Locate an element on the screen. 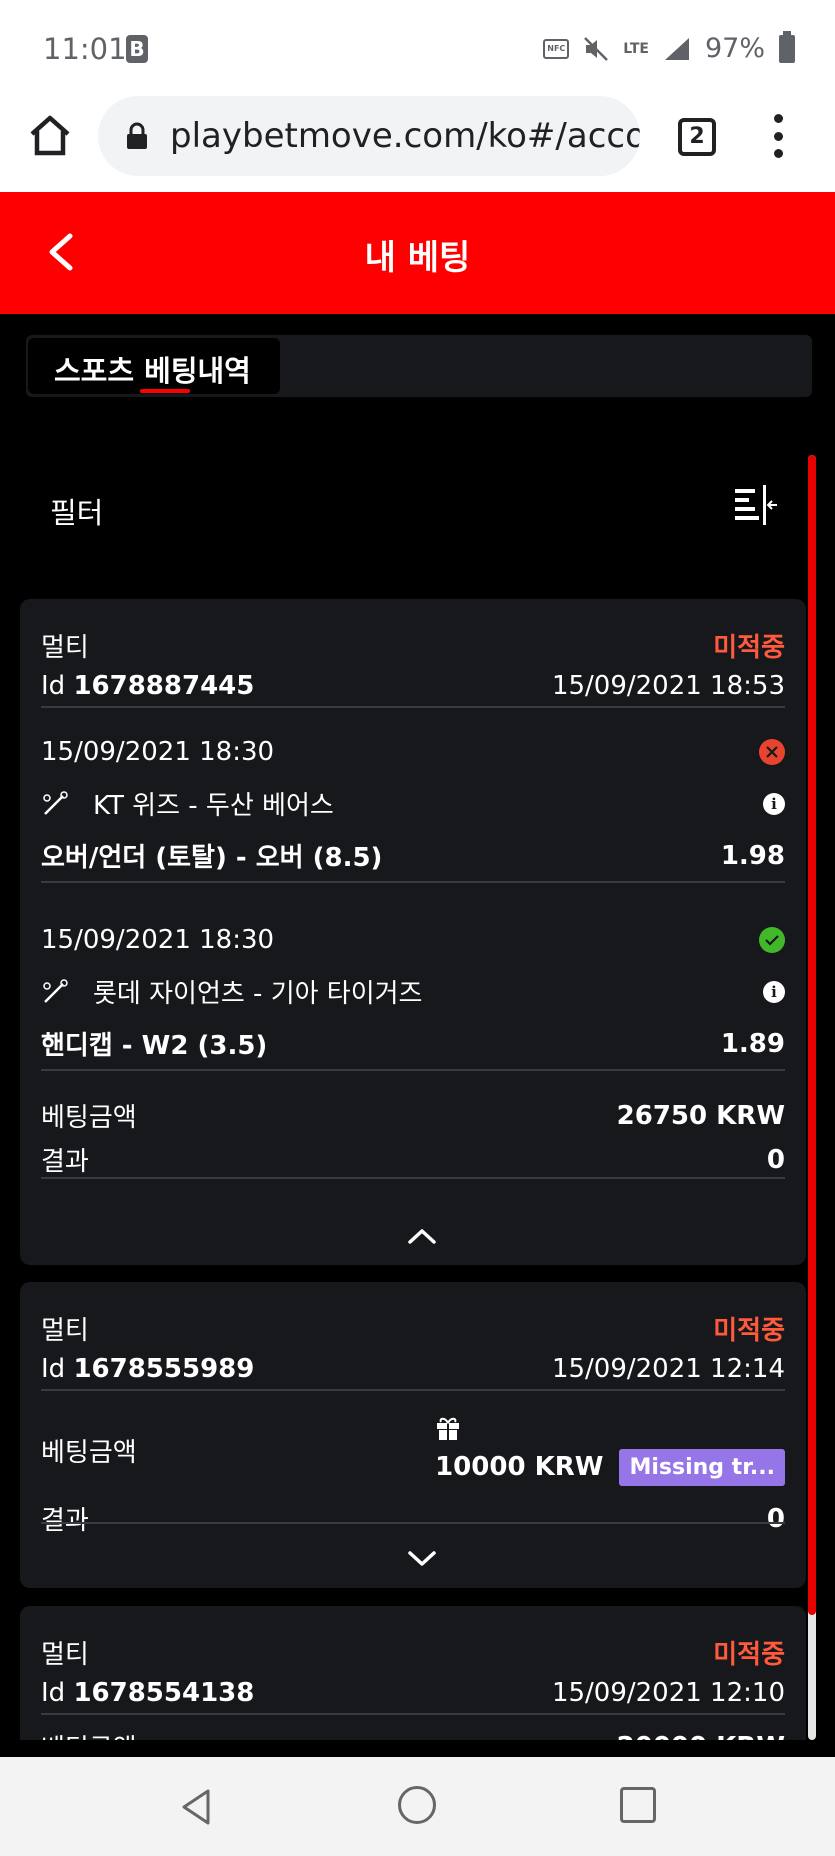 Image resolution: width=835 pixels, height=1856 pixels. tab-label: 스포츠 베팅내역 is located at coordinates (152, 371).